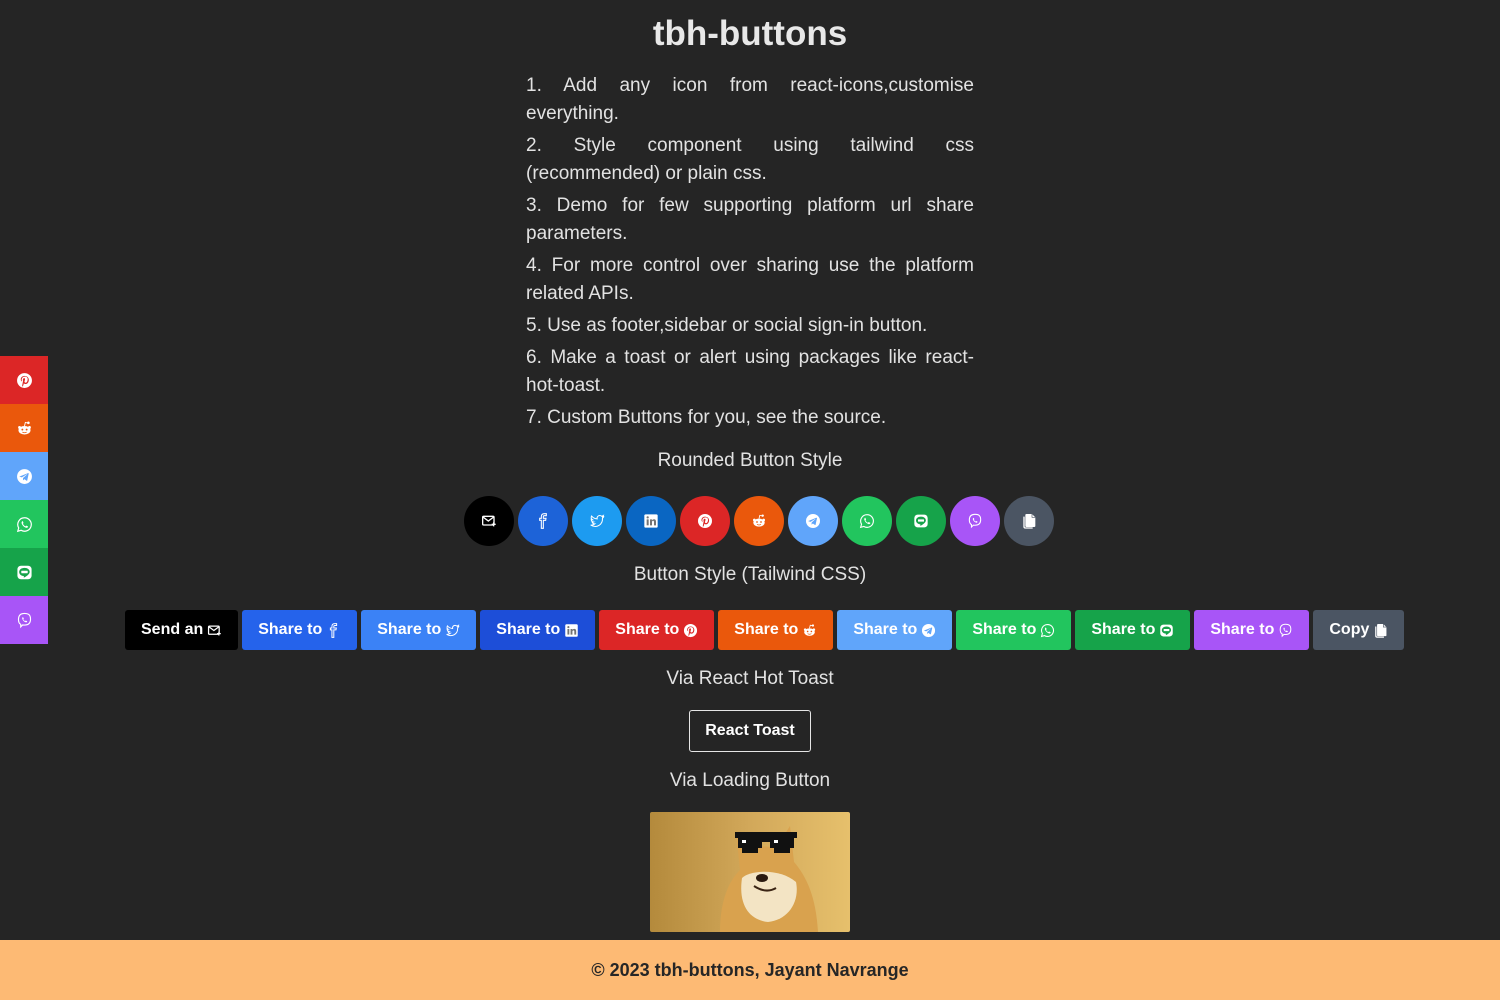 The image size is (1500, 1000). I want to click on loading-button-image, so click(750, 872).